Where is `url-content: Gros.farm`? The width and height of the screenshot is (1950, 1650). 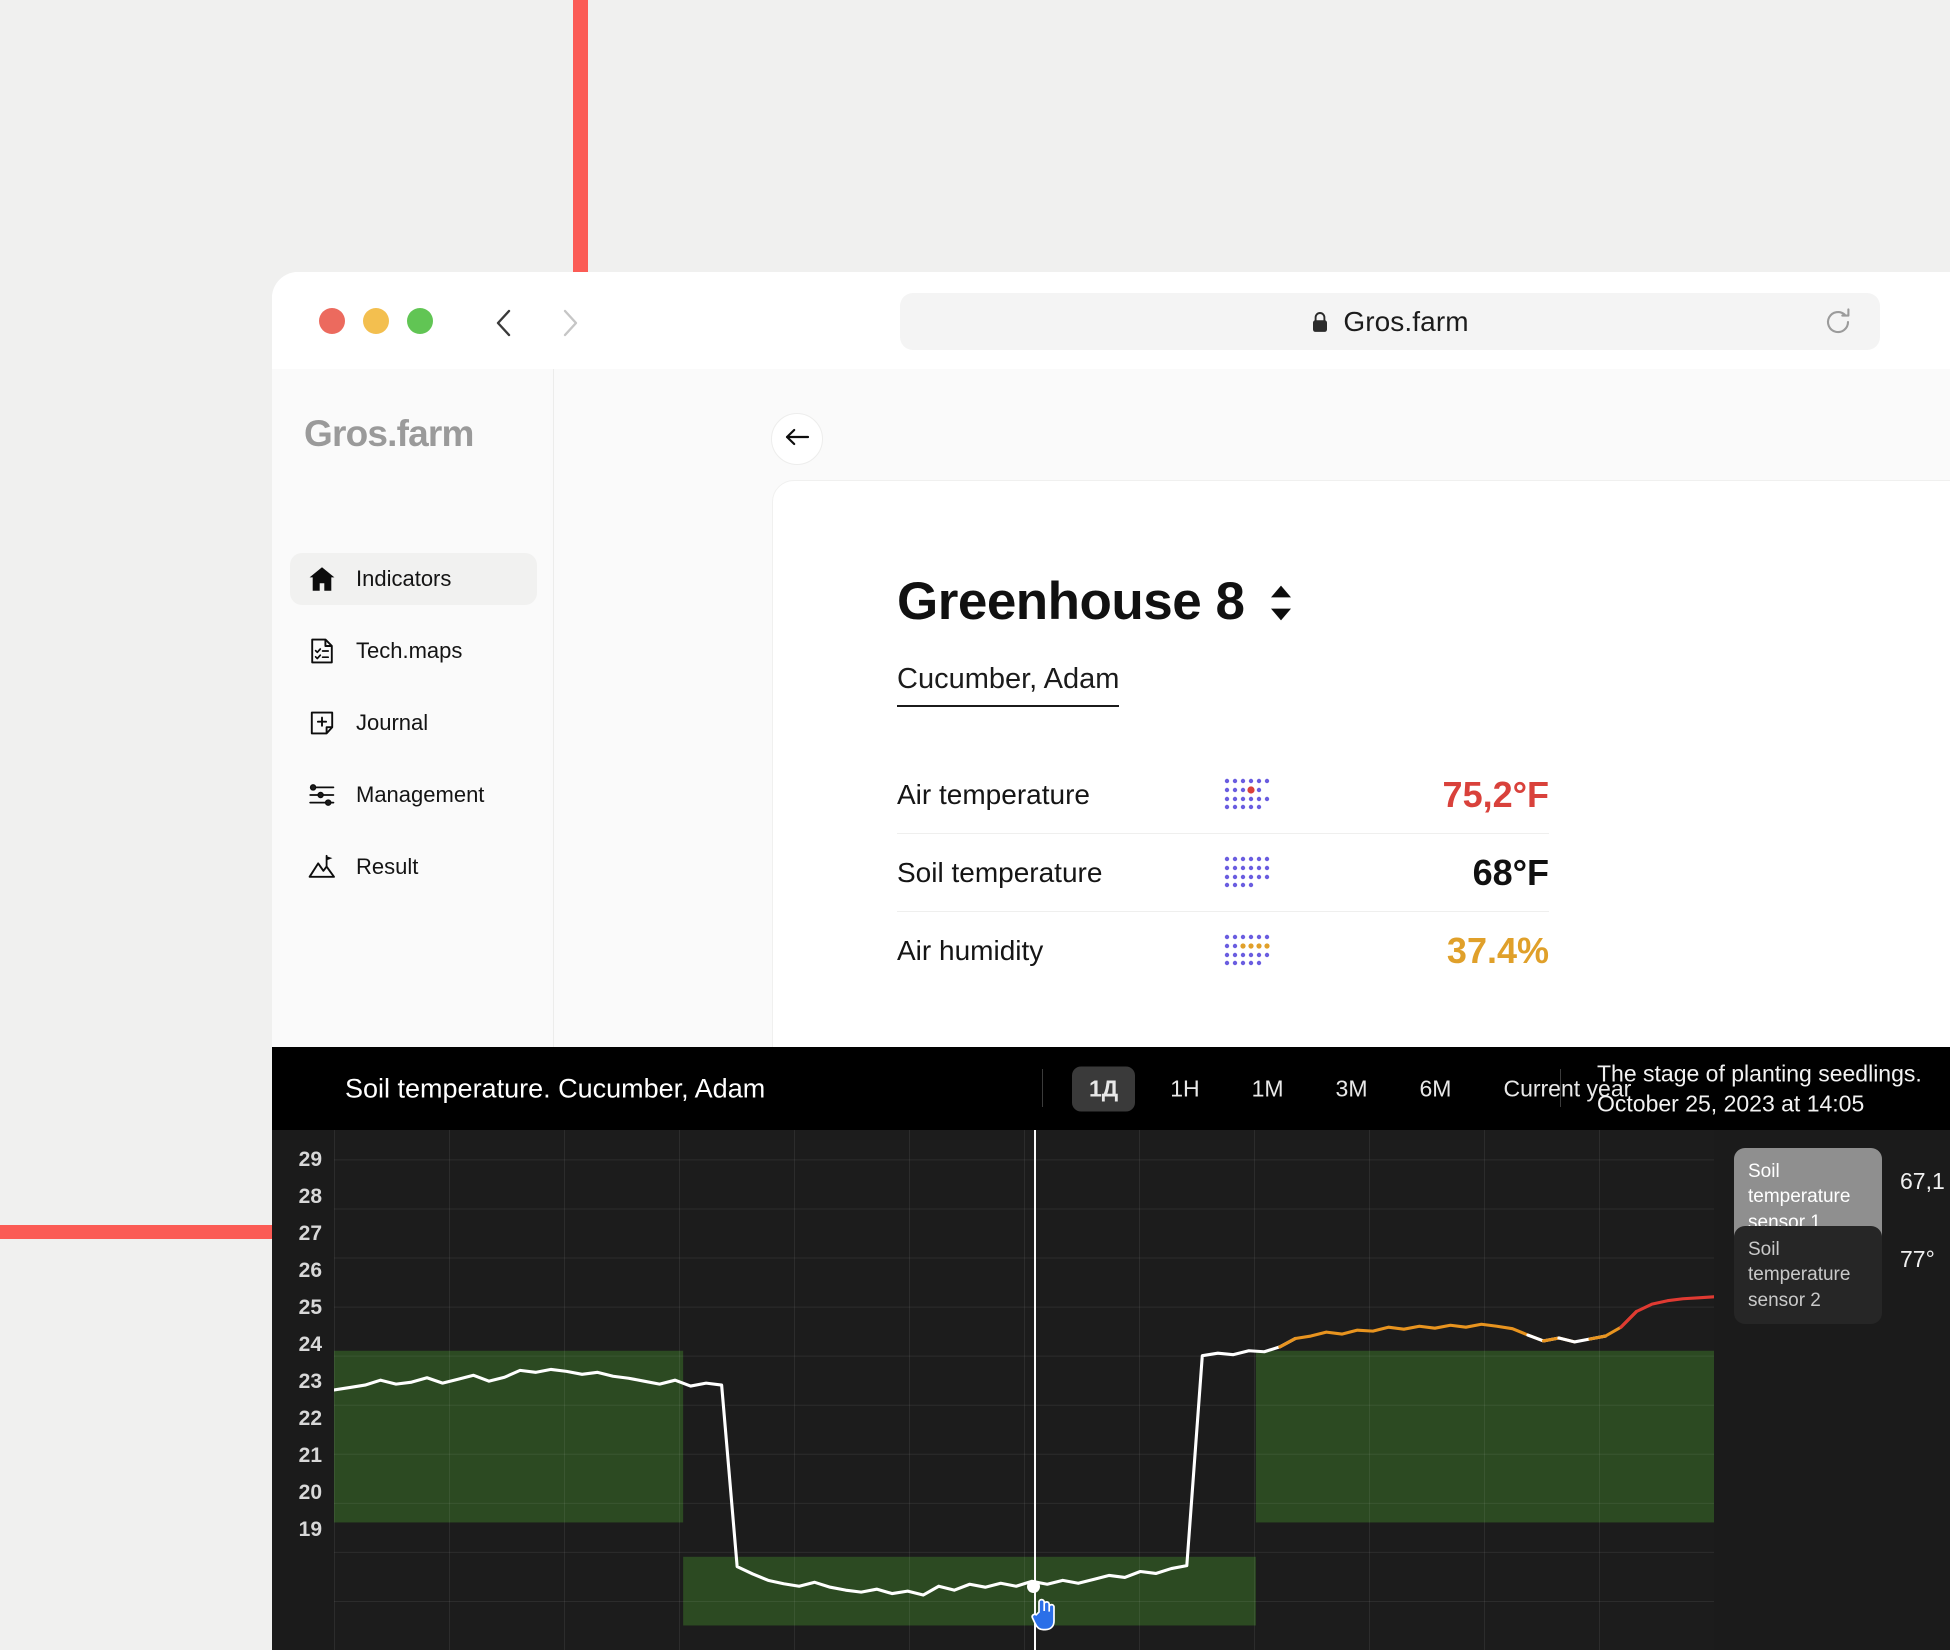 url-content: Gros.farm is located at coordinates (1390, 321).